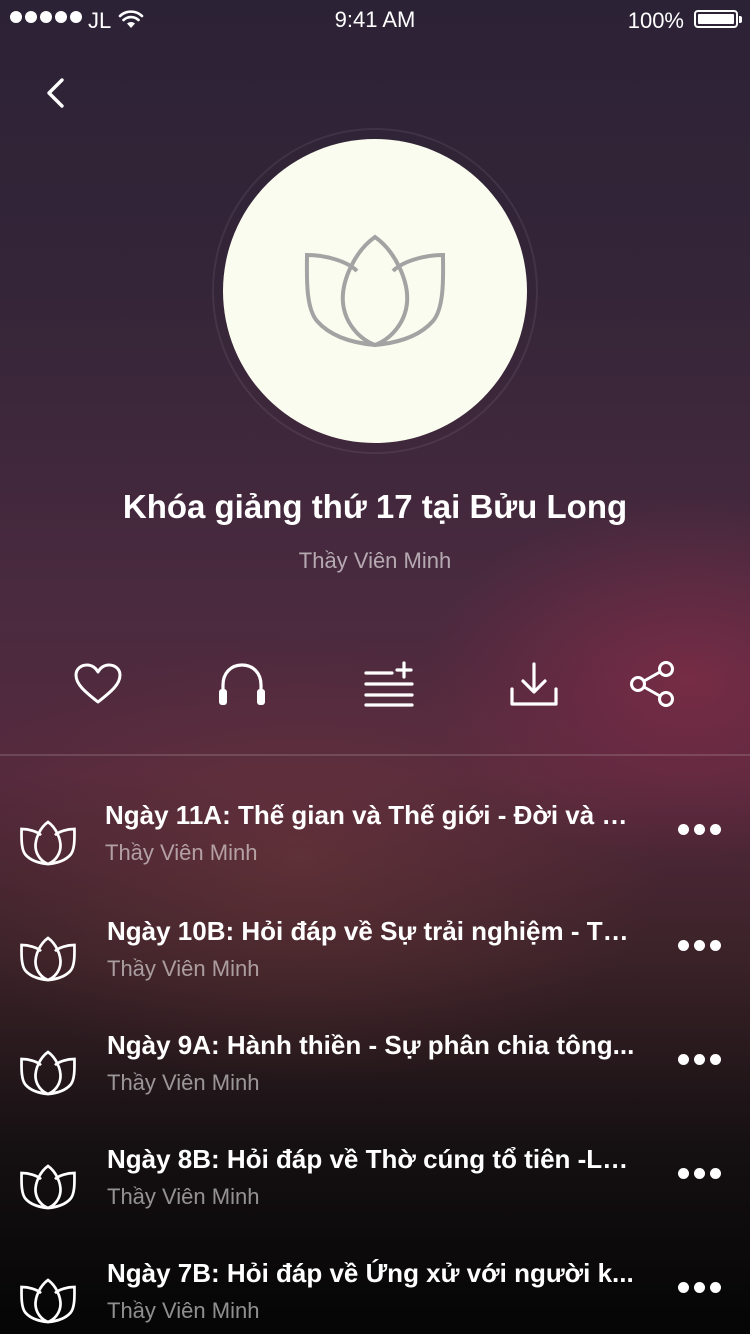  I want to click on share-button, so click(652, 684).